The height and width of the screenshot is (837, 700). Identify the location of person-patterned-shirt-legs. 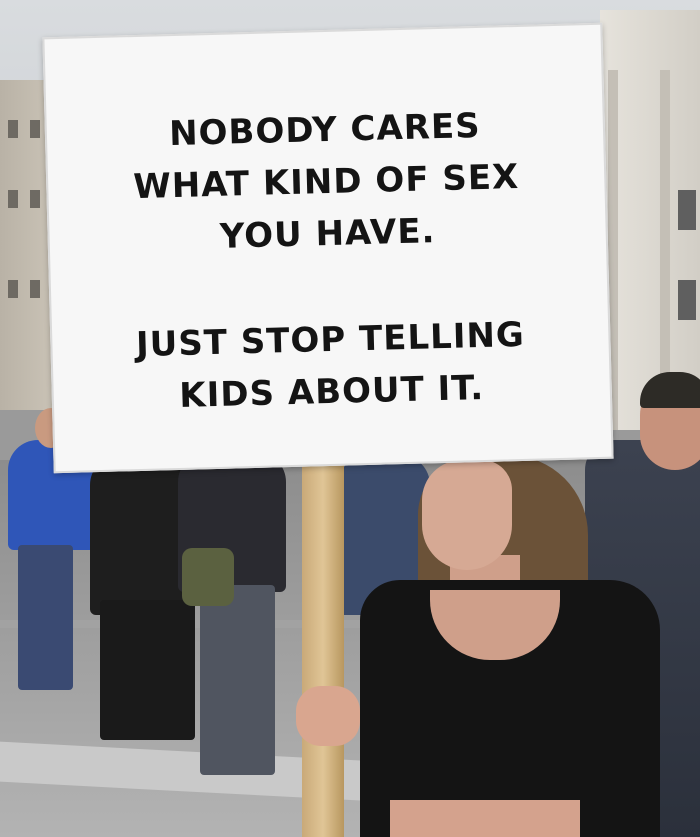
(237, 680).